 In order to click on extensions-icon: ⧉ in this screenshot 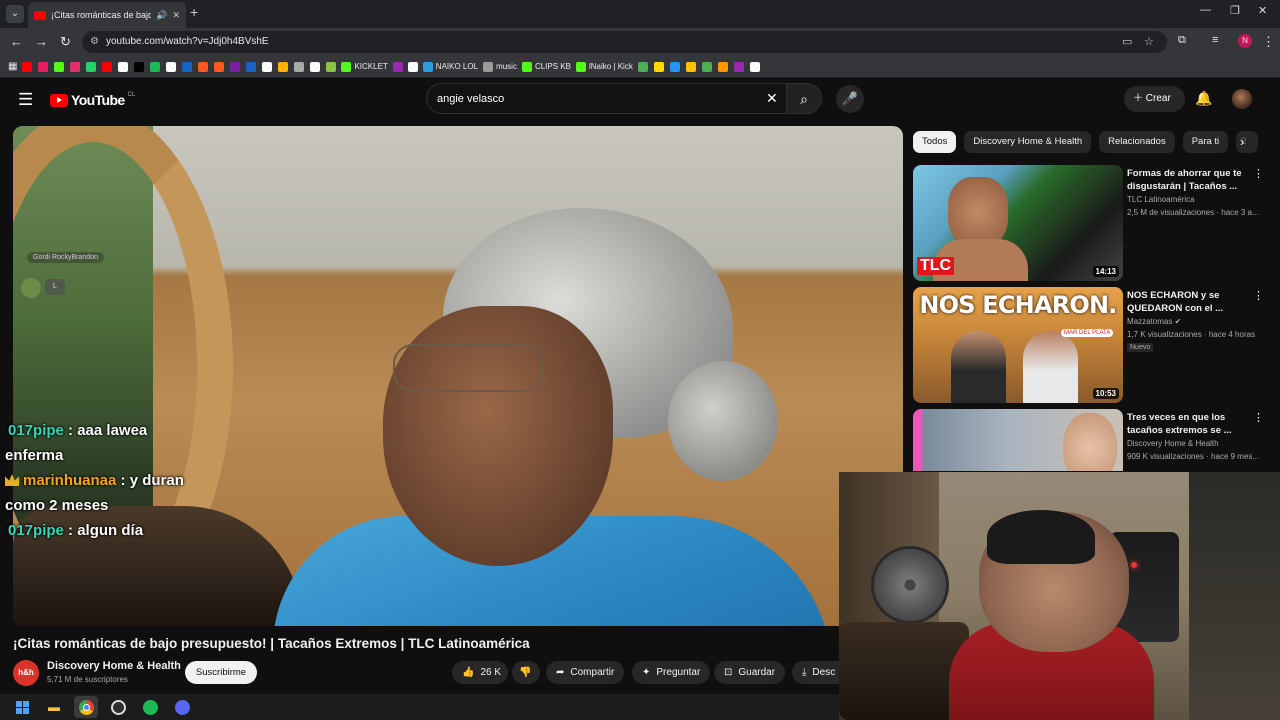, I will do `click(1182, 40)`.